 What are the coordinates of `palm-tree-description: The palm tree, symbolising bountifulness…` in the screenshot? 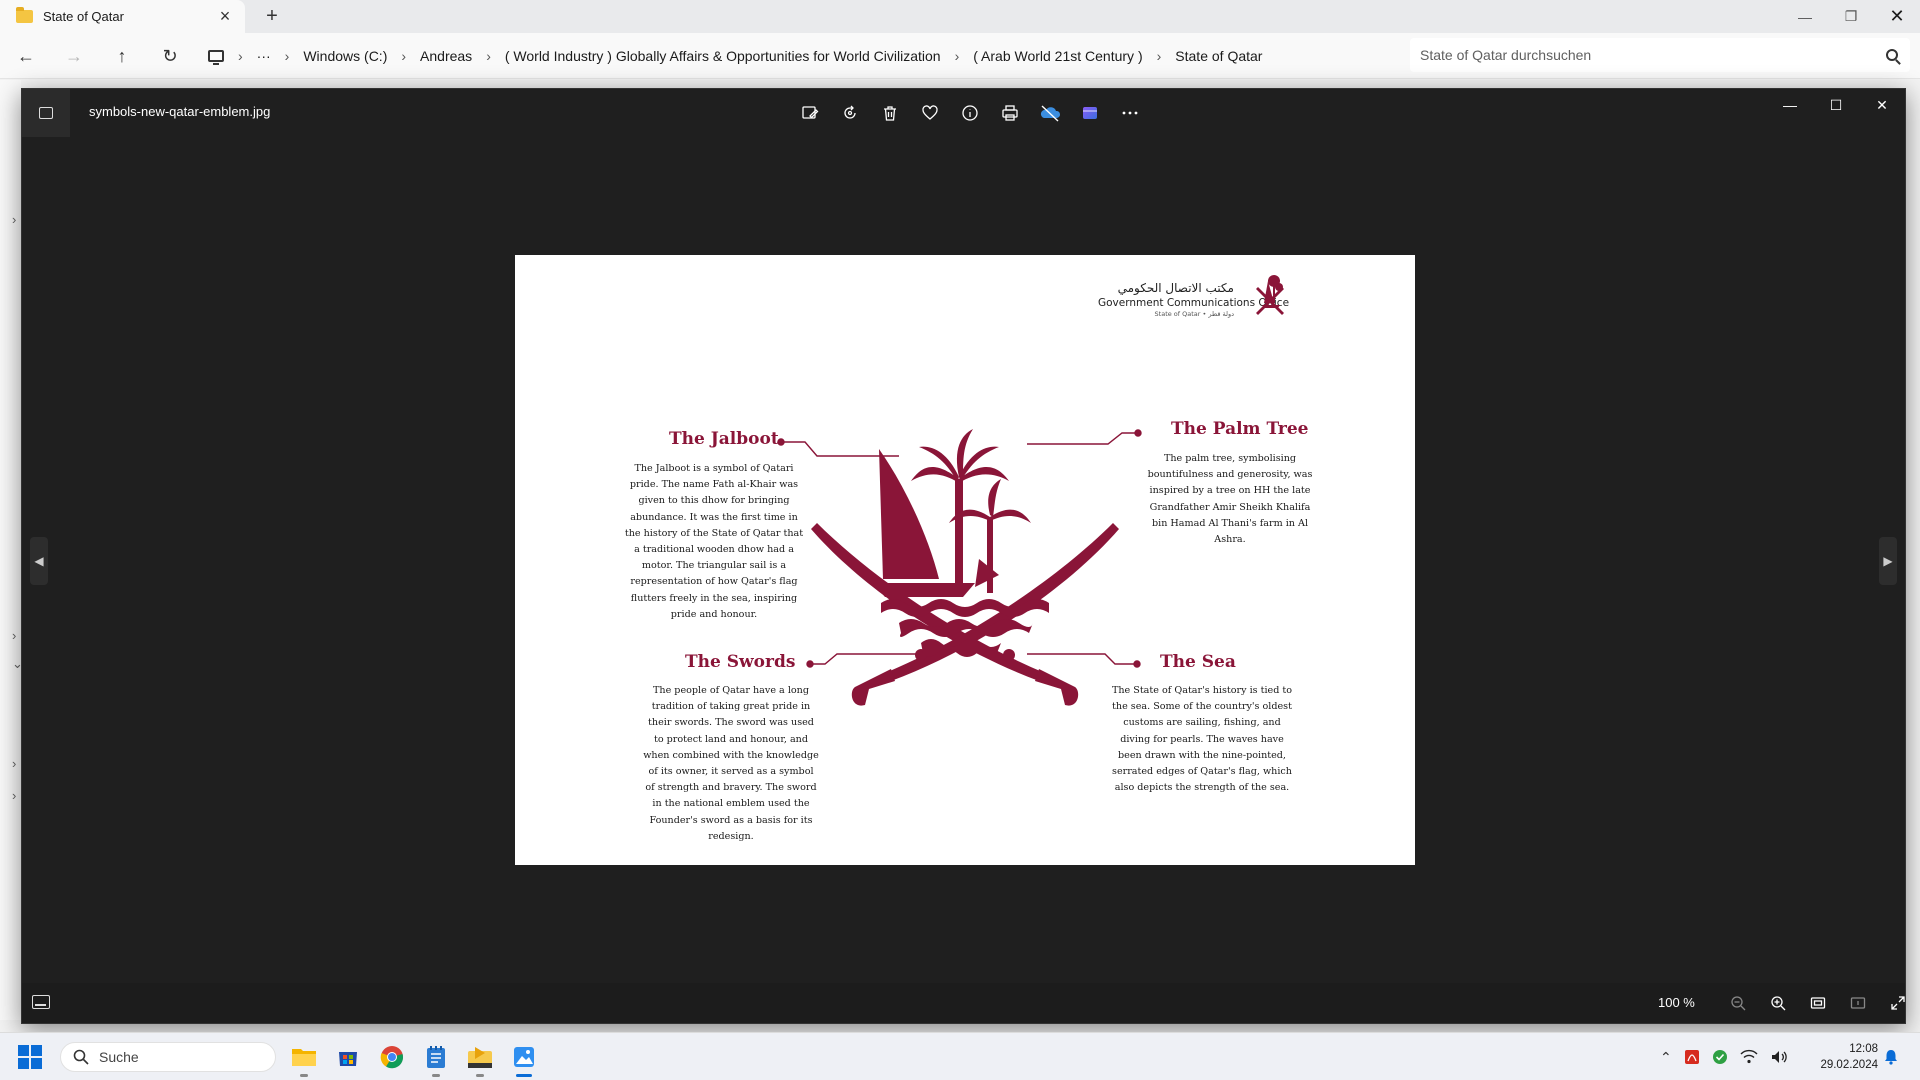 It's located at (1230, 499).